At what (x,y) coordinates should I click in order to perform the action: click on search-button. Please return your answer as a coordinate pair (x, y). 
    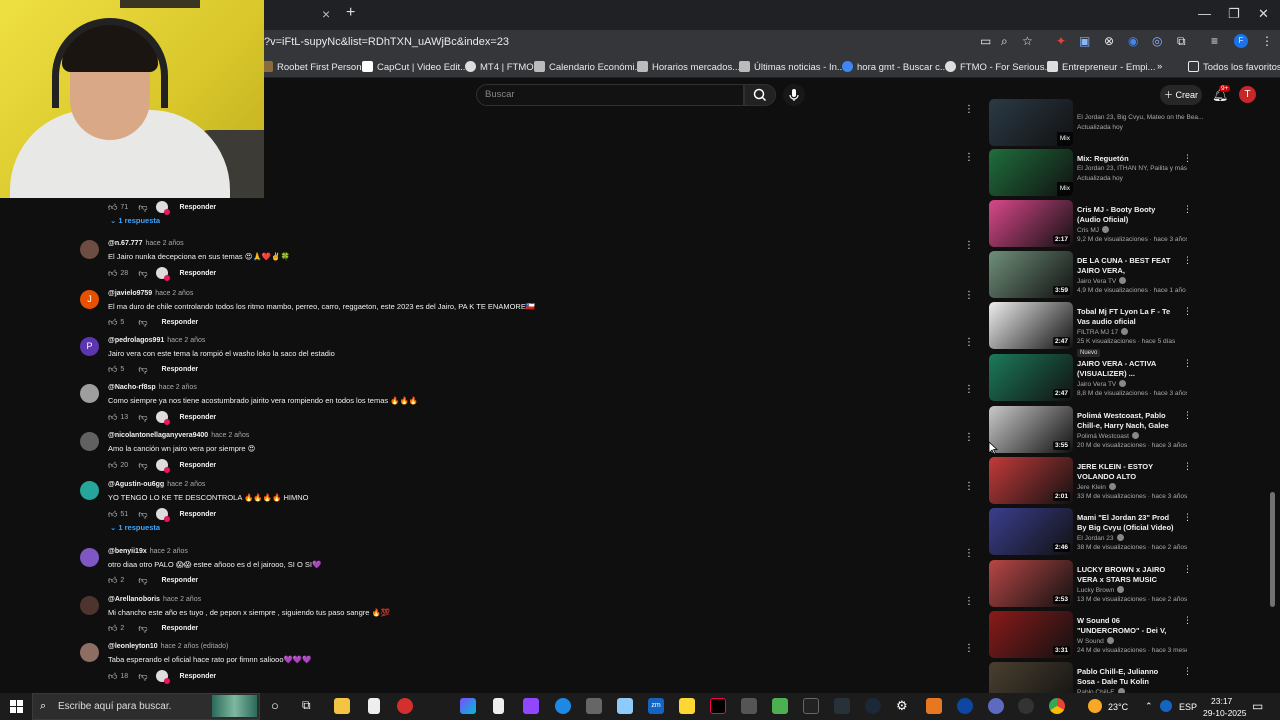
    Looking at the image, I should click on (760, 95).